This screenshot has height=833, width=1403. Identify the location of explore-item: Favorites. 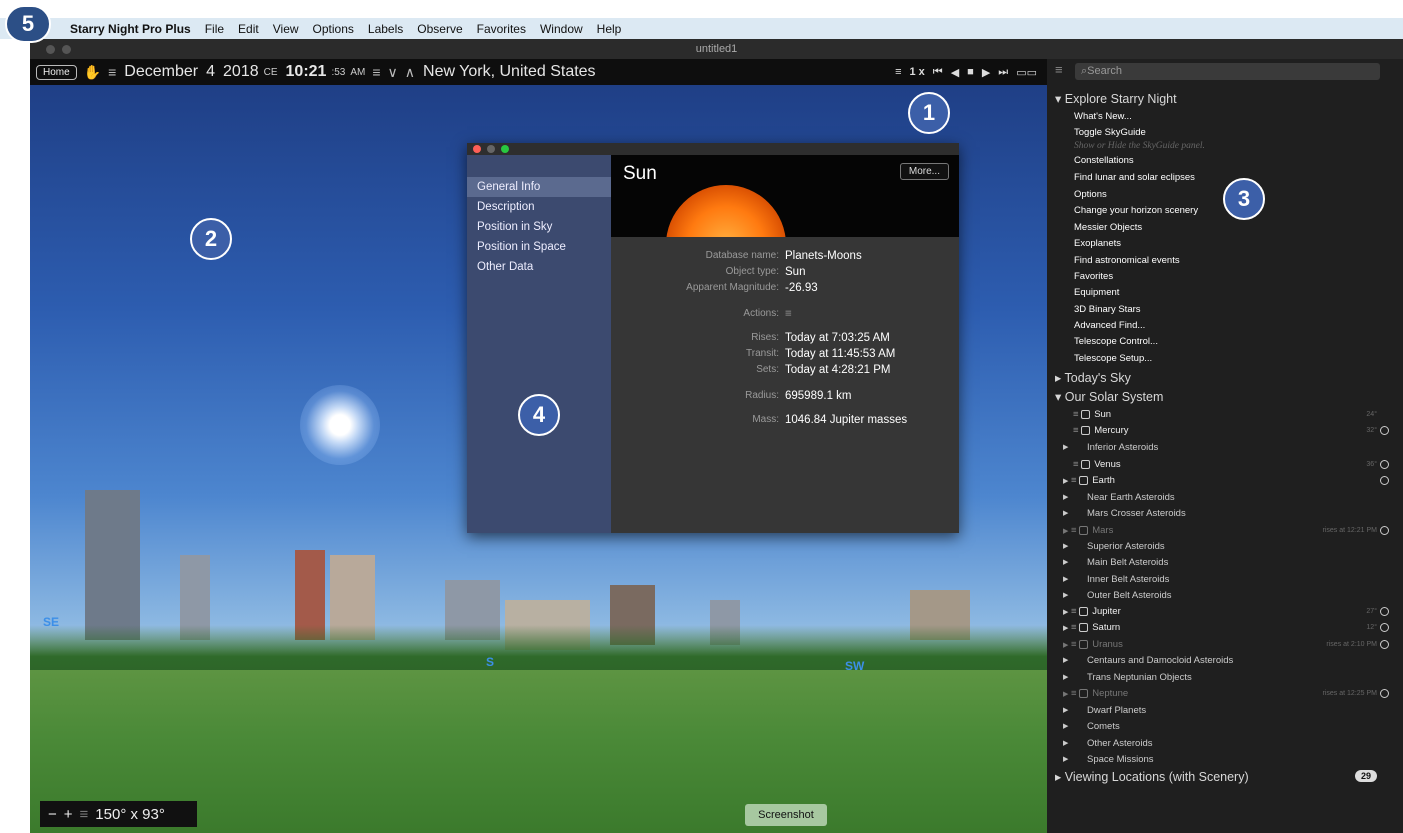
(1093, 276).